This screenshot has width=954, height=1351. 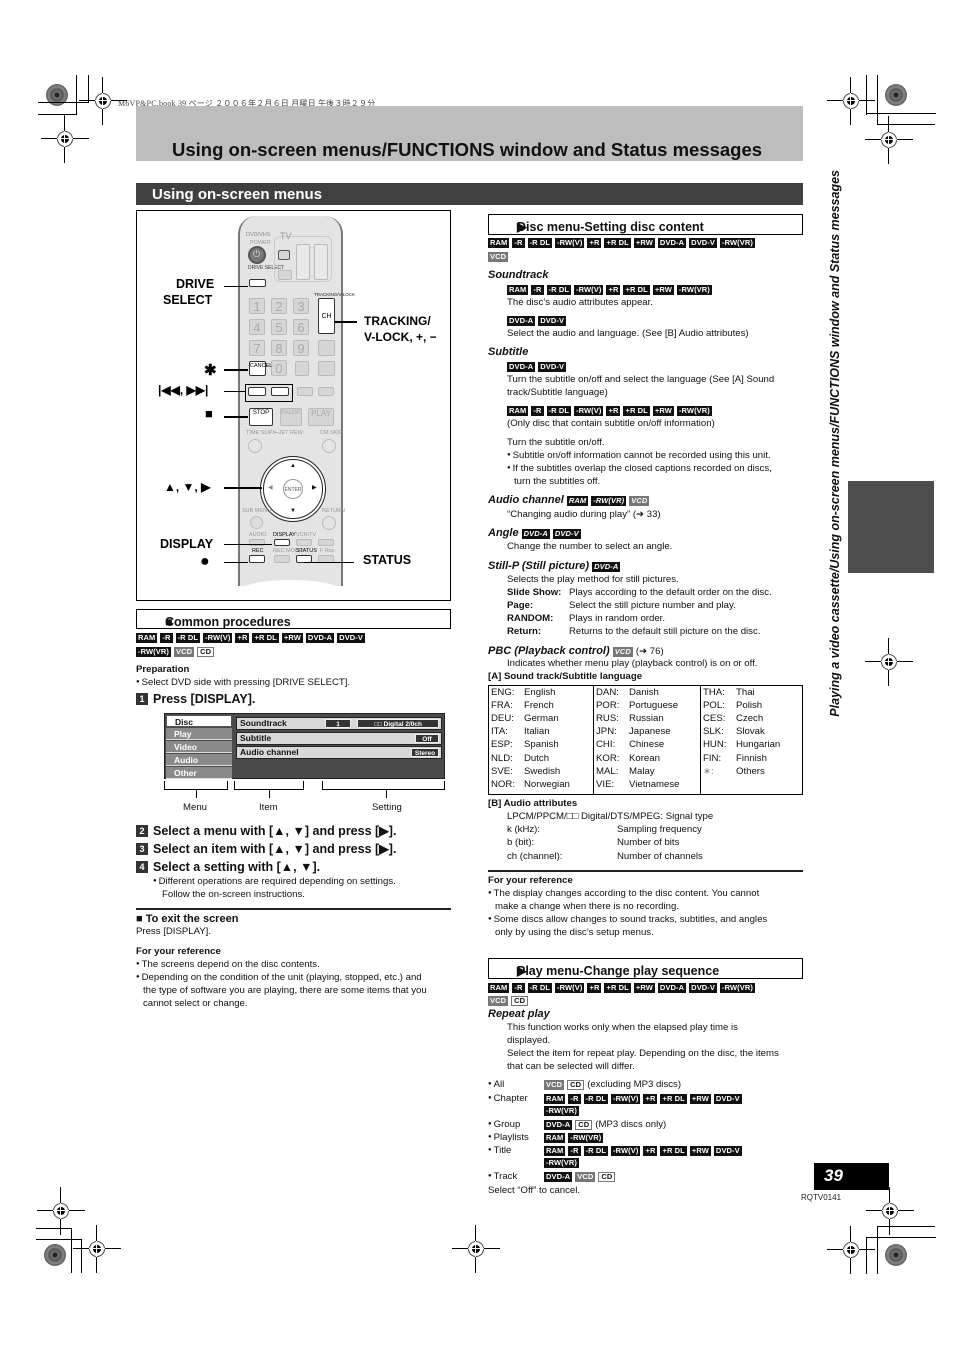 What do you see at coordinates (339, 752) in the screenshot?
I see `osd-item-audio-channel: Audio channel Stereo` at bounding box center [339, 752].